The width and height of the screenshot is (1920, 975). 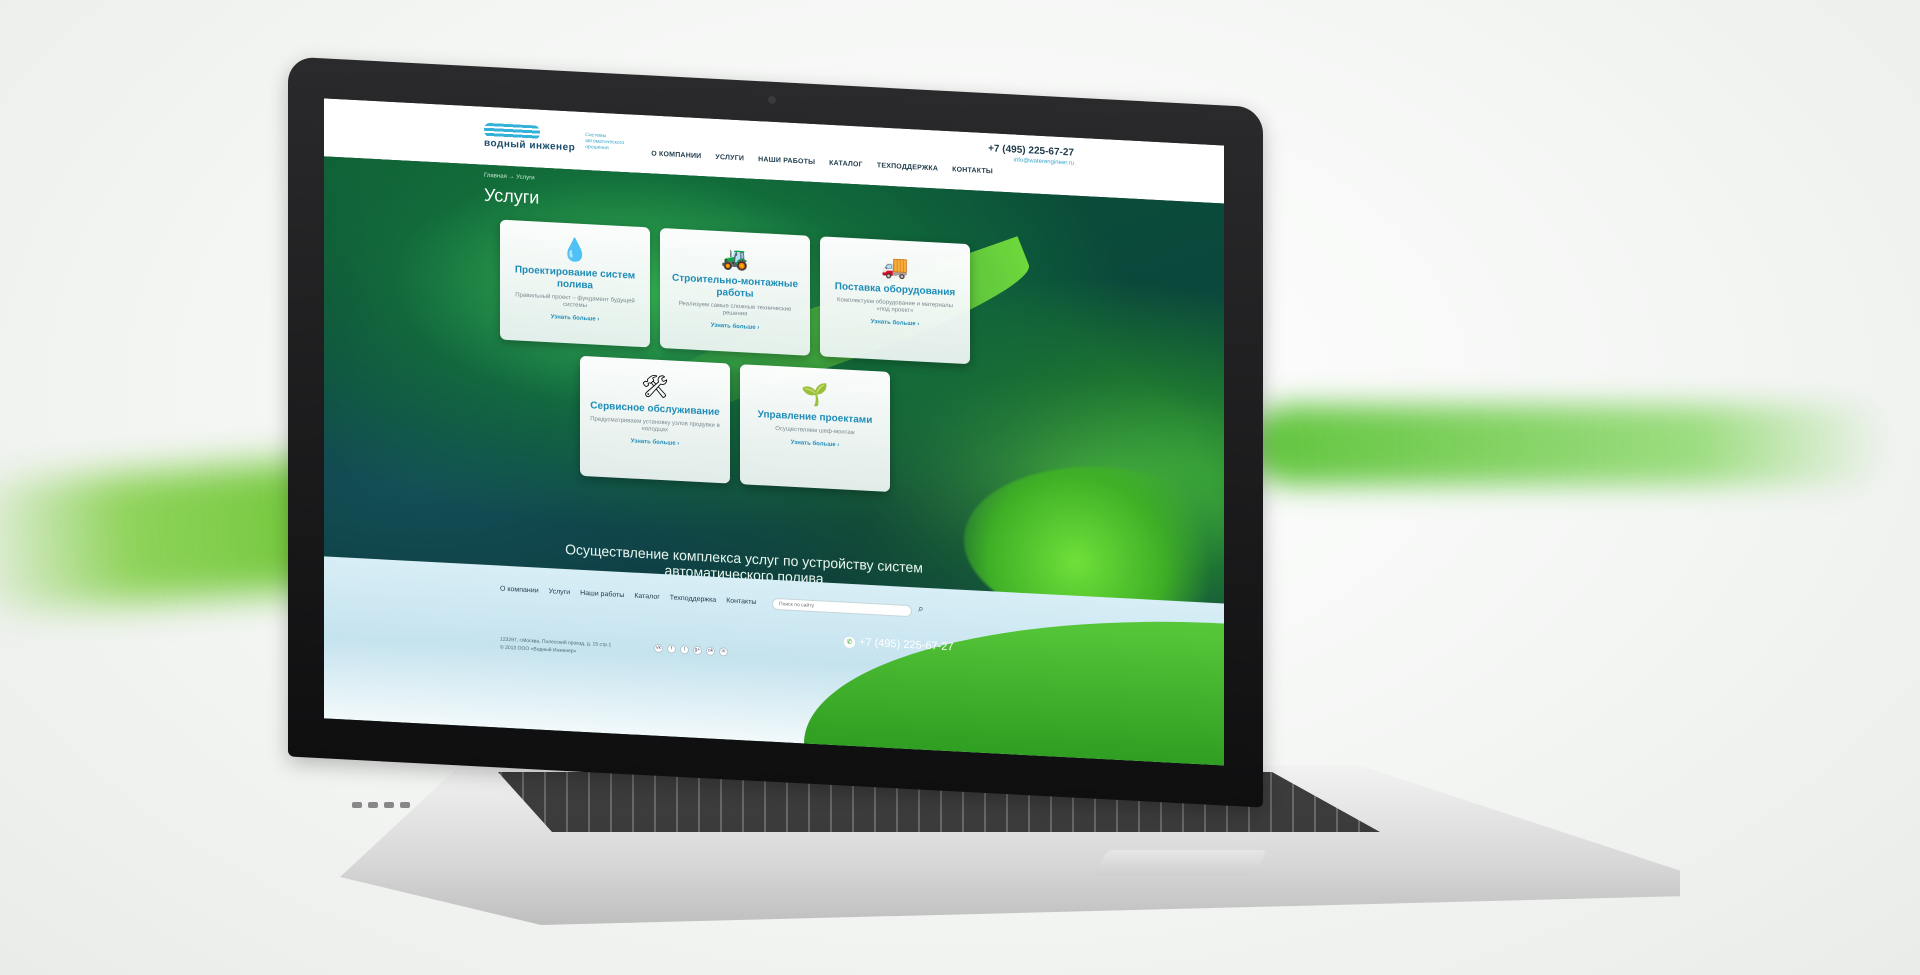 I want to click on footer-green-shape, so click(x=1014, y=683).